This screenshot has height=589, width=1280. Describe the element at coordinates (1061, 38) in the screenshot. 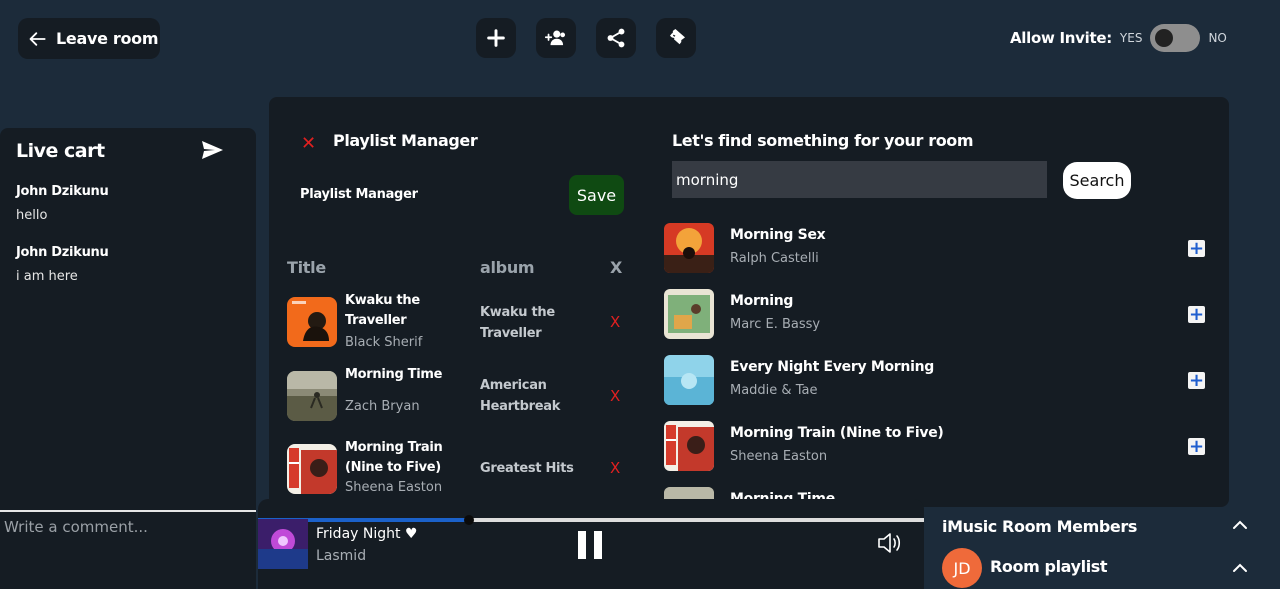

I see `allow-invite-label: Allow Invite:` at that location.